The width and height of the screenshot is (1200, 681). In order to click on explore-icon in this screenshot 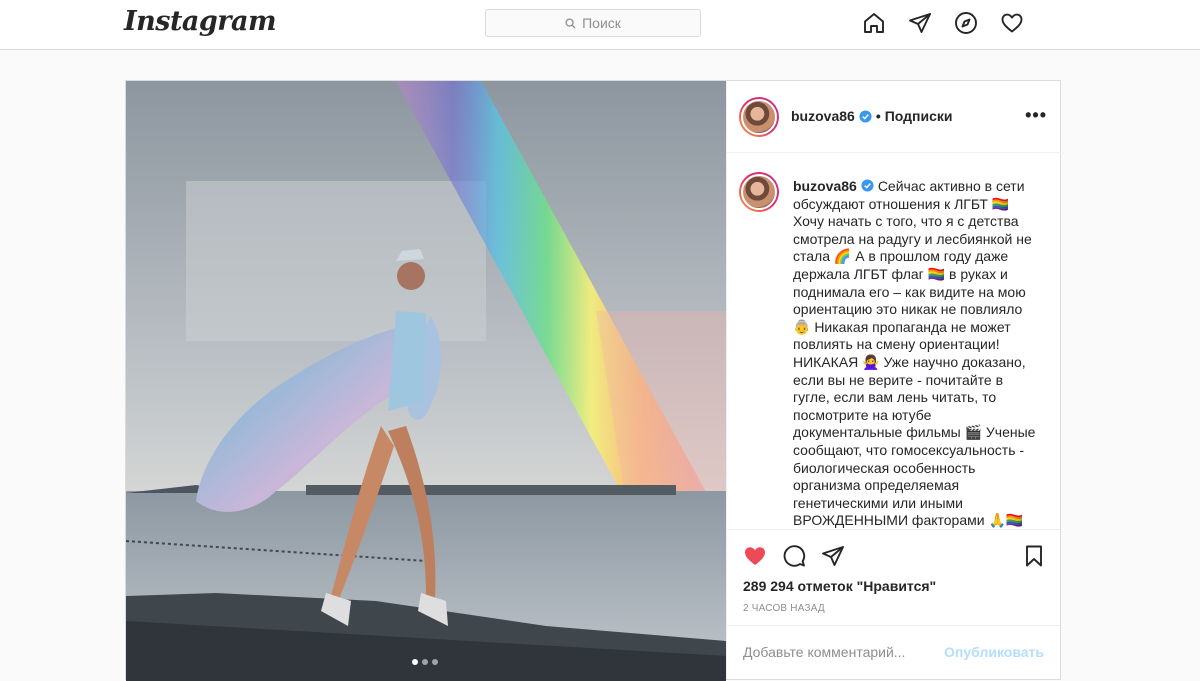, I will do `click(966, 23)`.